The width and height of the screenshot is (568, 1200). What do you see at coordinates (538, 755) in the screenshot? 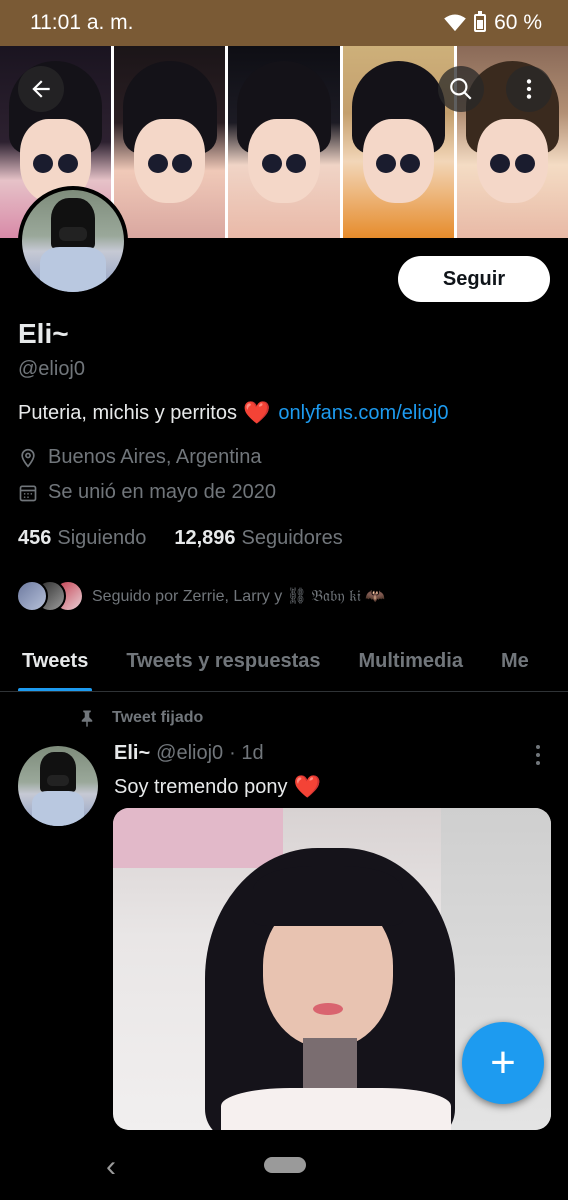
I see `tweet-more-button` at bounding box center [538, 755].